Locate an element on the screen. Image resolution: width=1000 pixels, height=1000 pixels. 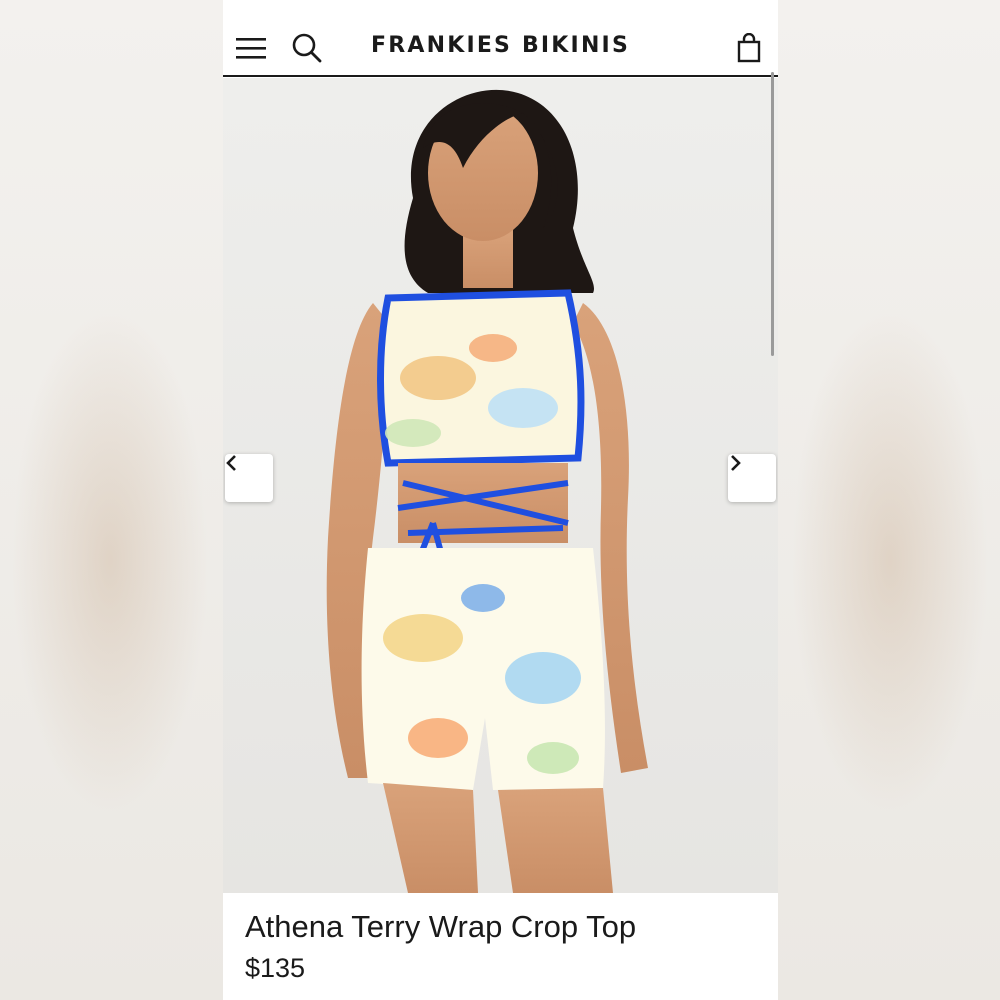
menu-button is located at coordinates (251, 48).